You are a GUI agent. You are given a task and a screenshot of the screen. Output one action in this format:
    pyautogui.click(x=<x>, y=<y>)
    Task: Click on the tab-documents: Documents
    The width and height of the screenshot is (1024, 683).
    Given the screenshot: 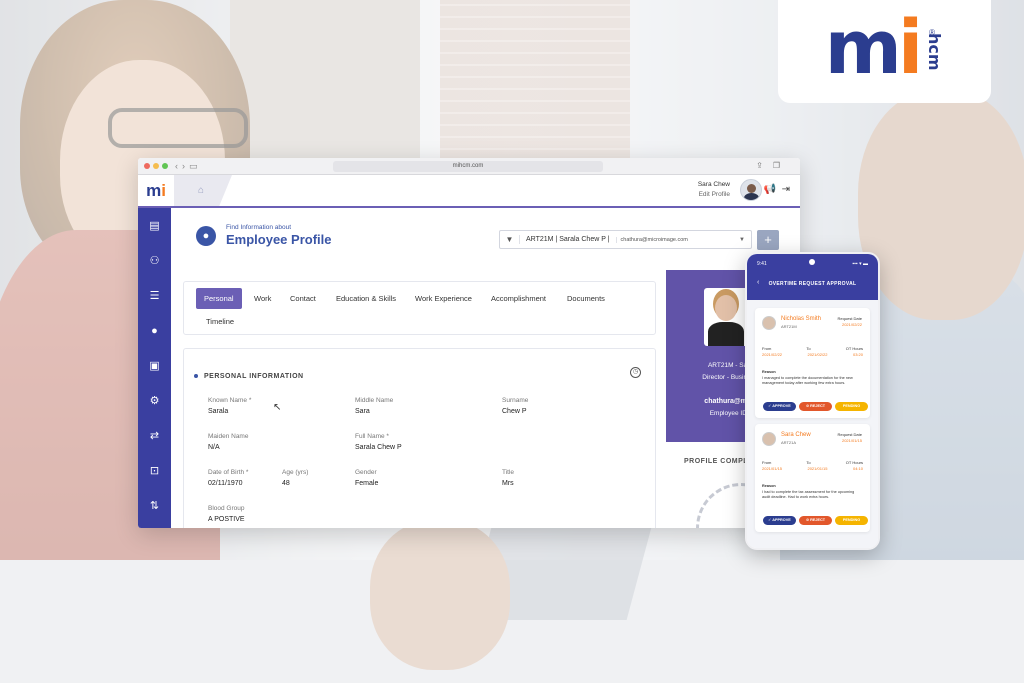 What is the action you would take?
    pyautogui.click(x=586, y=298)
    